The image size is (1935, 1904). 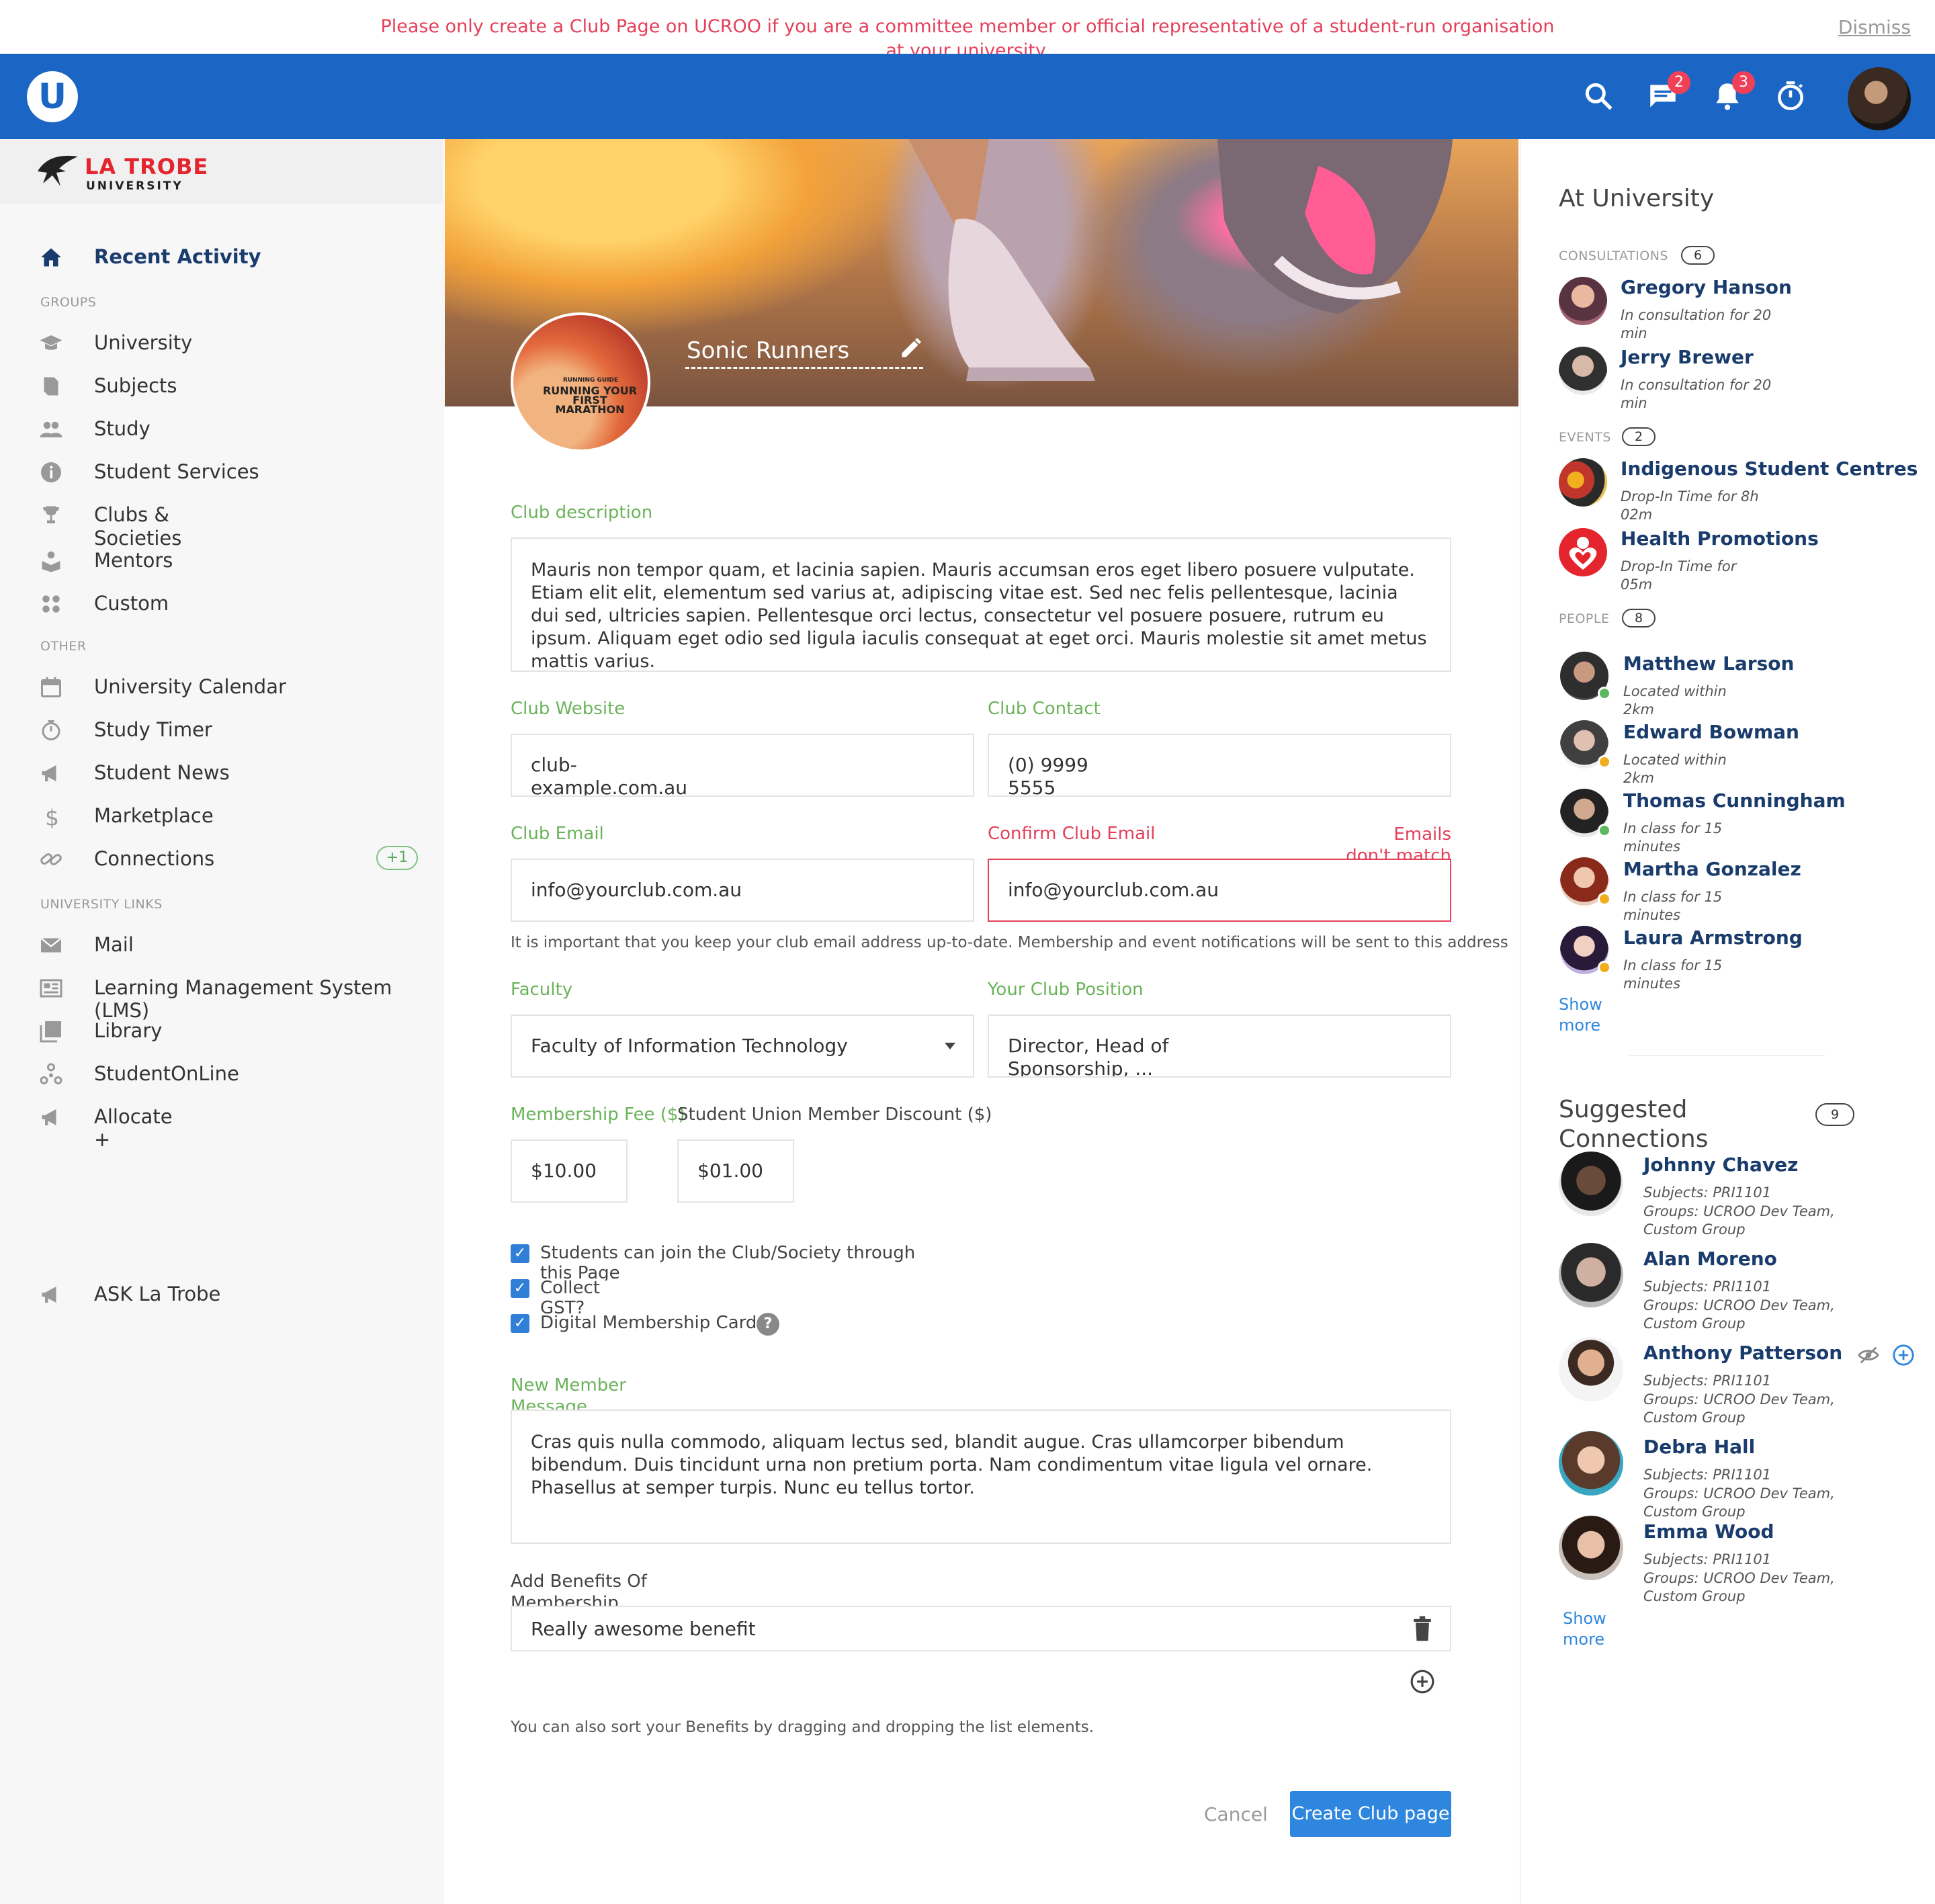 What do you see at coordinates (1712, 870) in the screenshot?
I see `person-name: Martha Gonzalez` at bounding box center [1712, 870].